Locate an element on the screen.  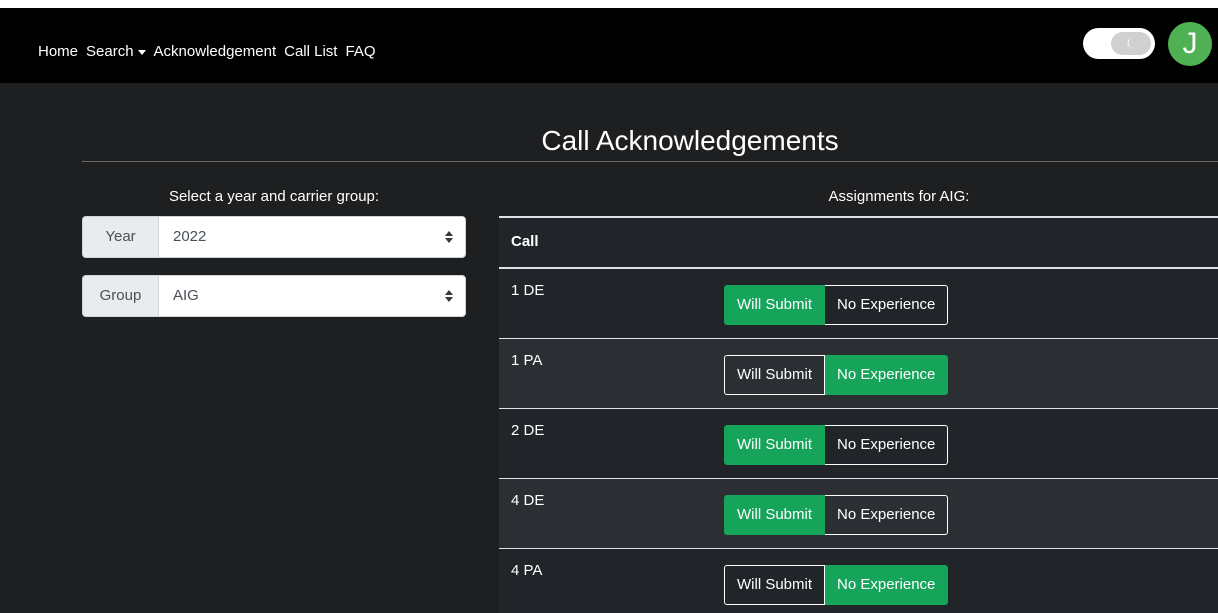
theme-toggle is located at coordinates (1119, 43).